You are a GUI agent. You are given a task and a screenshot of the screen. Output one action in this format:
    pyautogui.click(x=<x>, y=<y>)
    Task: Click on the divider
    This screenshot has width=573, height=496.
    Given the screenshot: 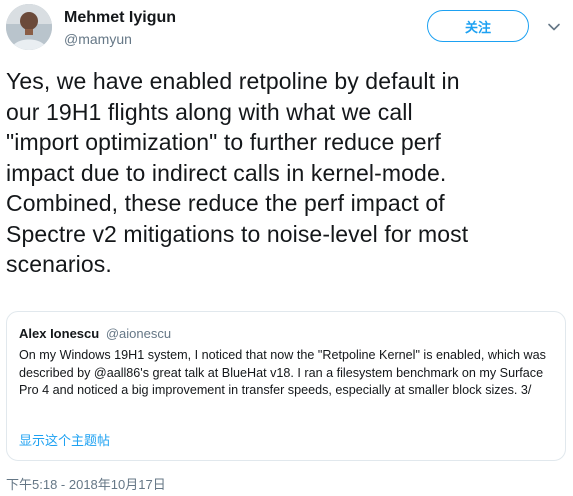 What is the action you would take?
    pyautogui.click(x=286, y=468)
    